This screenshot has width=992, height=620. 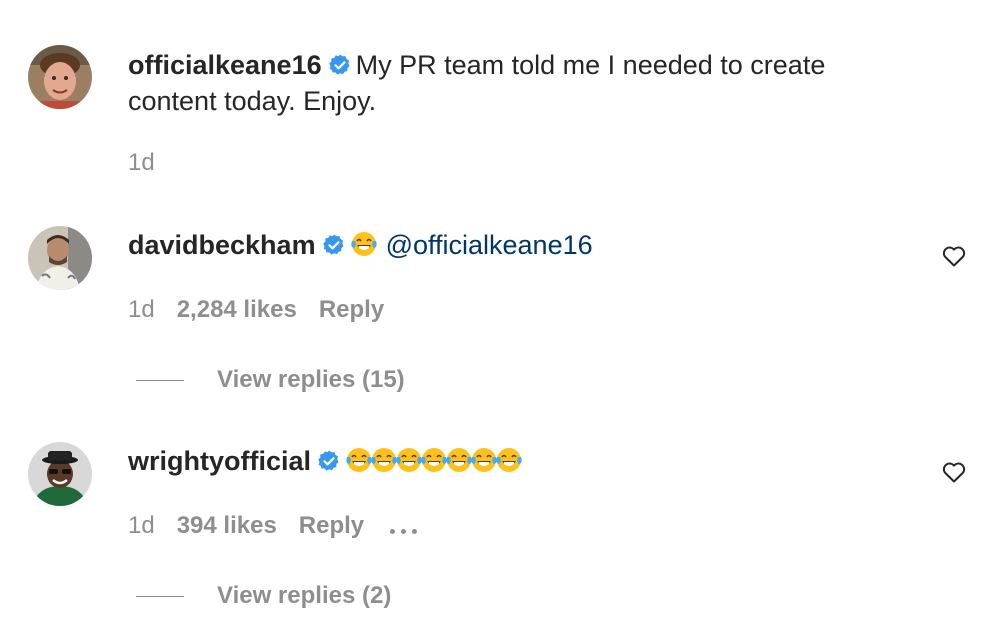 What do you see at coordinates (311, 379) in the screenshot?
I see `view-replies-label: View replies (15)` at bounding box center [311, 379].